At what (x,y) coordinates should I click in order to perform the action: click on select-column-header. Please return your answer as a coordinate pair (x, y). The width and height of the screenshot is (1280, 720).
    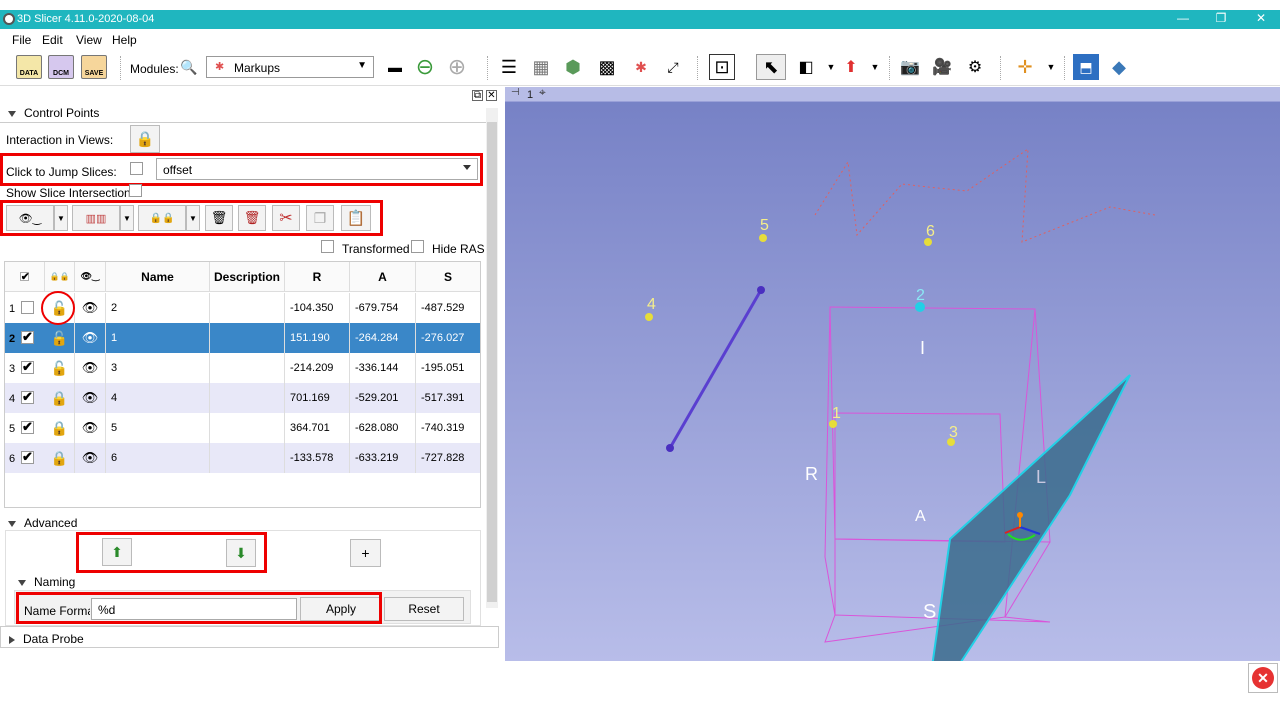
    Looking at the image, I should click on (25, 277).